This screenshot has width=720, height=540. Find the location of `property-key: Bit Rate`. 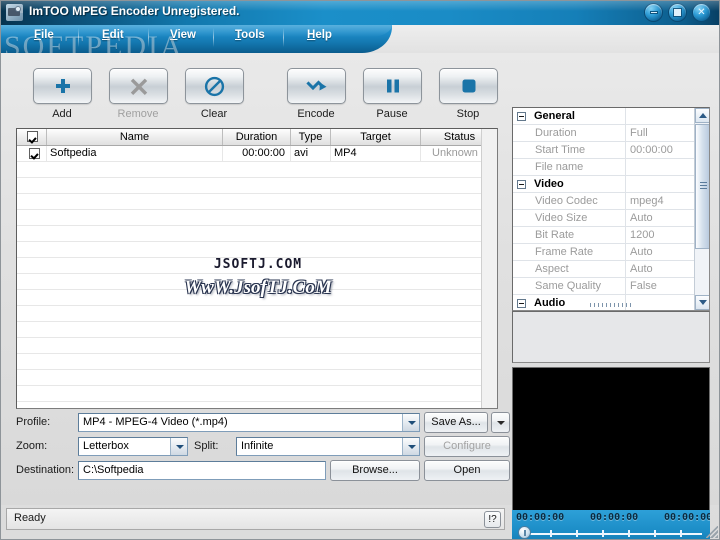

property-key: Bit Rate is located at coordinates (578, 235).